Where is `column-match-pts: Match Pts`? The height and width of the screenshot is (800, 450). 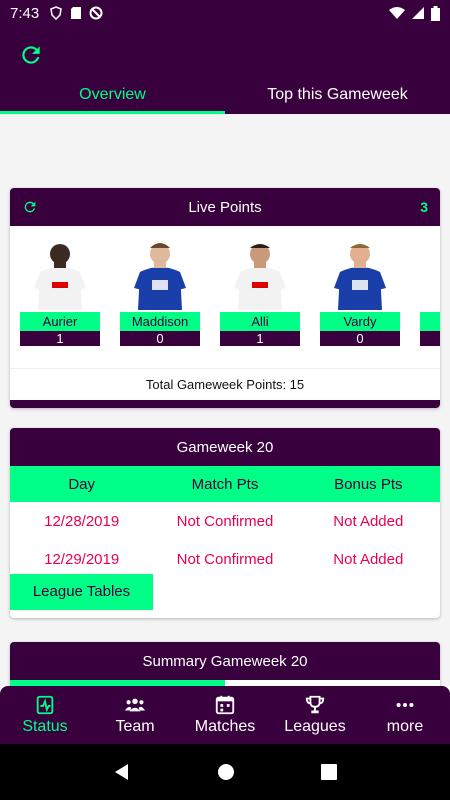 column-match-pts: Match Pts is located at coordinates (225, 484).